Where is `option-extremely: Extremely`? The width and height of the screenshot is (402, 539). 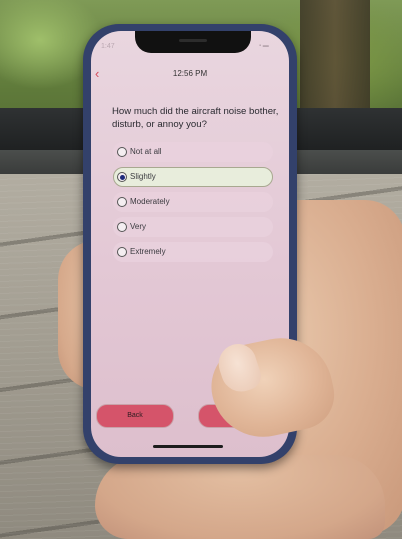
option-extremely: Extremely is located at coordinates (193, 252).